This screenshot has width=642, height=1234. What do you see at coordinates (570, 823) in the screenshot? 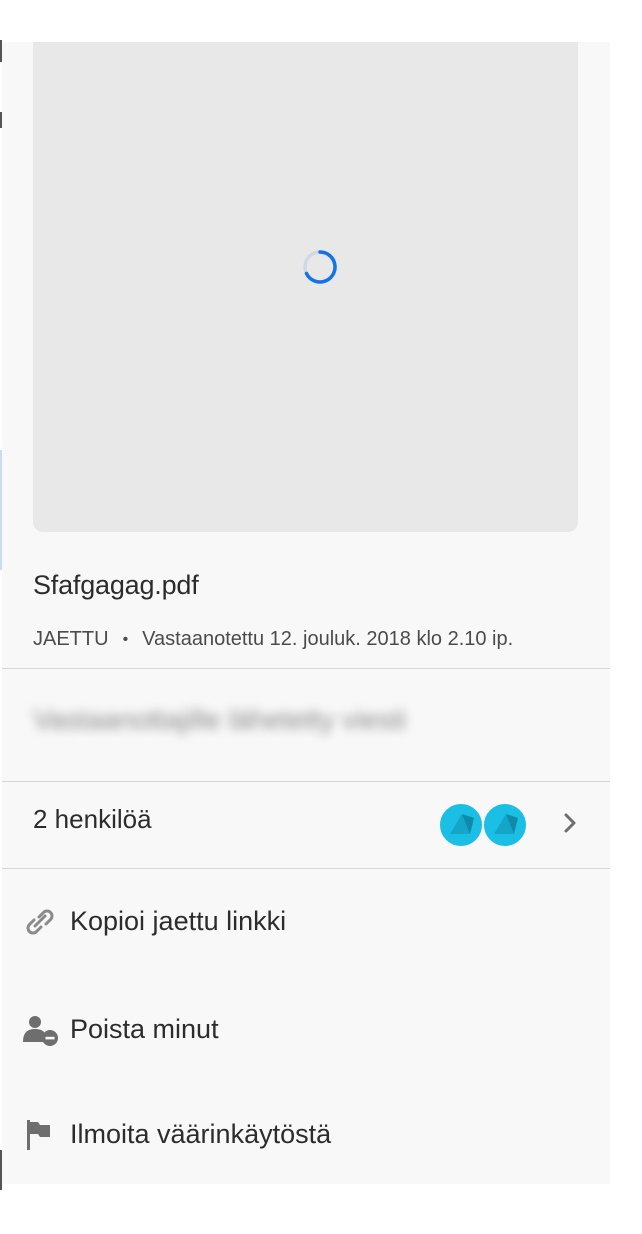
I see `chevron-right-icon` at bounding box center [570, 823].